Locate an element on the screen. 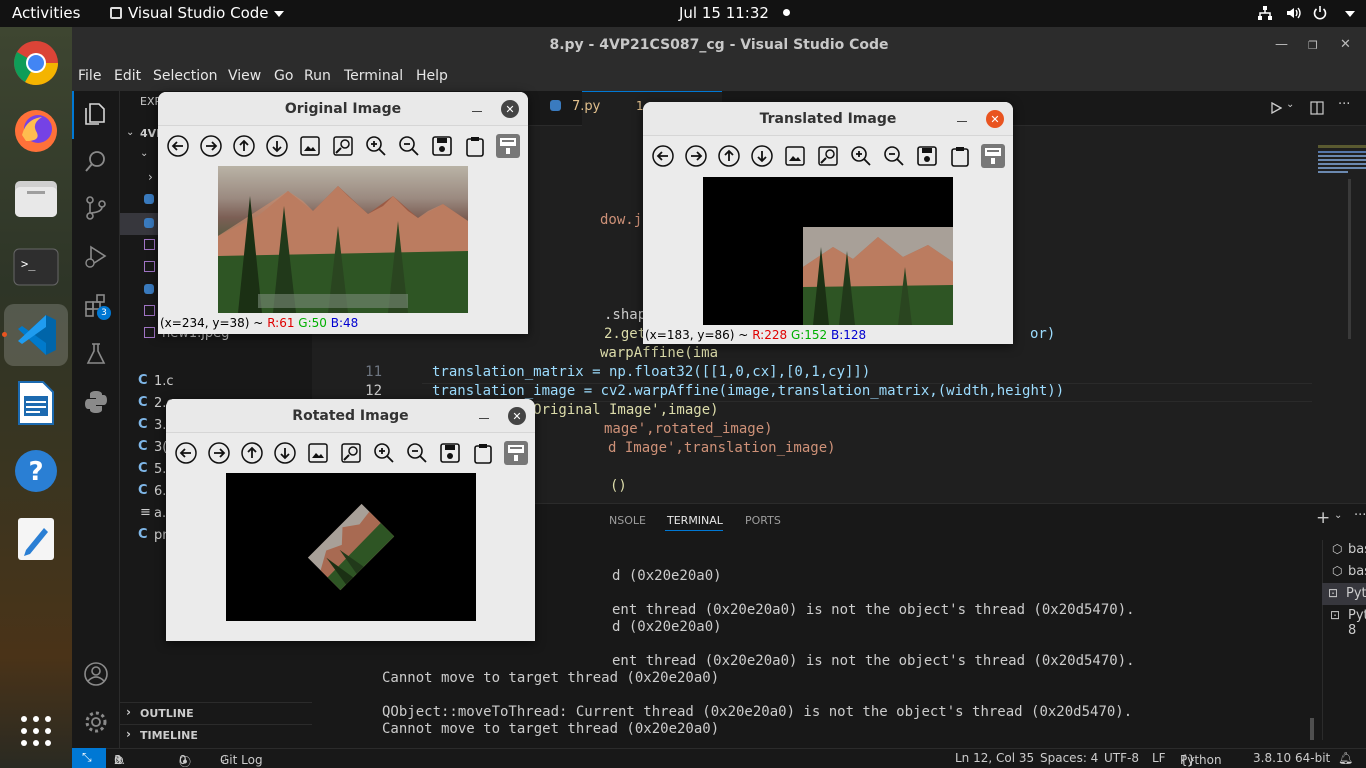 This screenshot has width=1366, height=768. line-ending: LF is located at coordinates (1159, 758).